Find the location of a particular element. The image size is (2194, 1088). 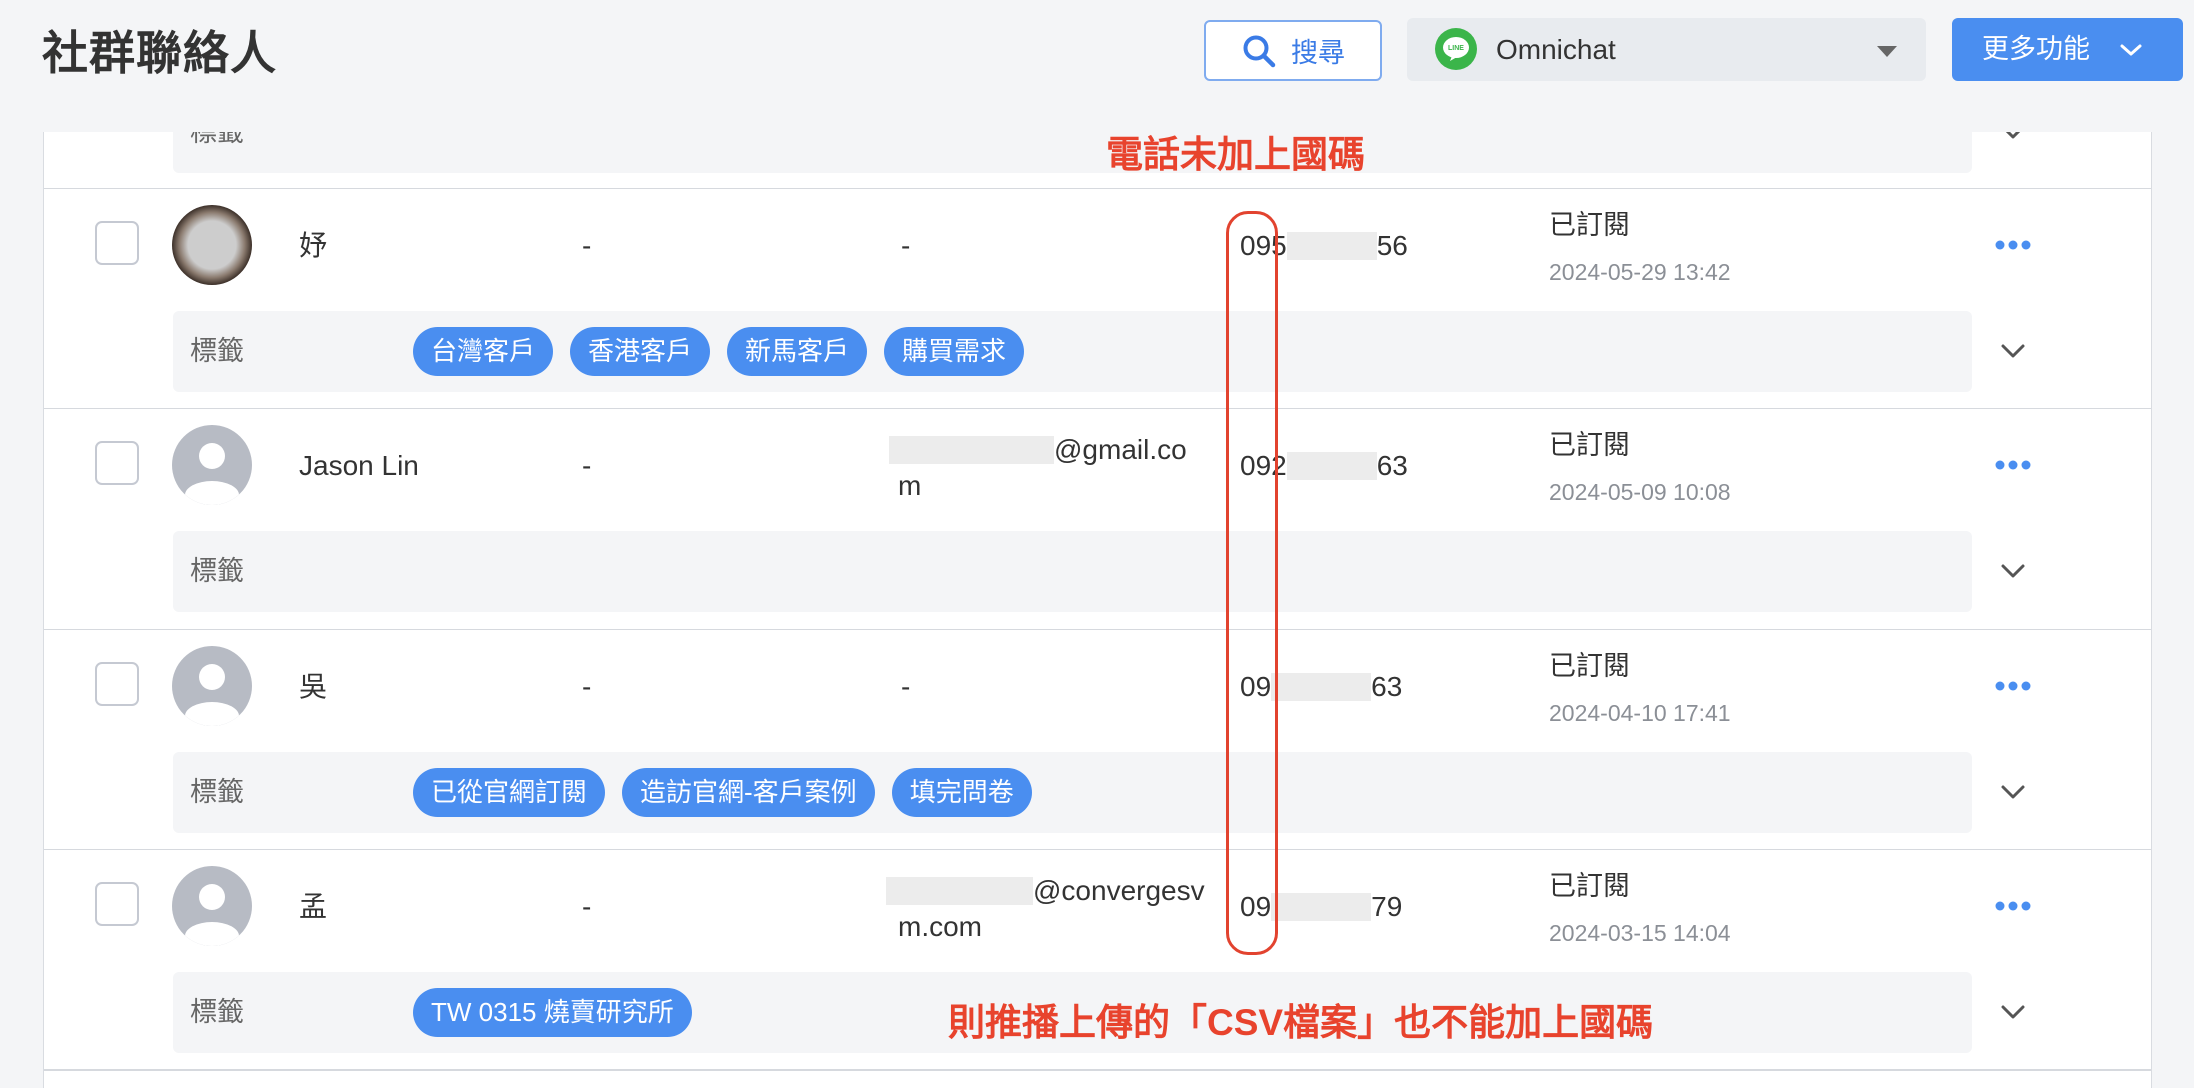

email-line: @convergesv is located at coordinates (1045, 891).